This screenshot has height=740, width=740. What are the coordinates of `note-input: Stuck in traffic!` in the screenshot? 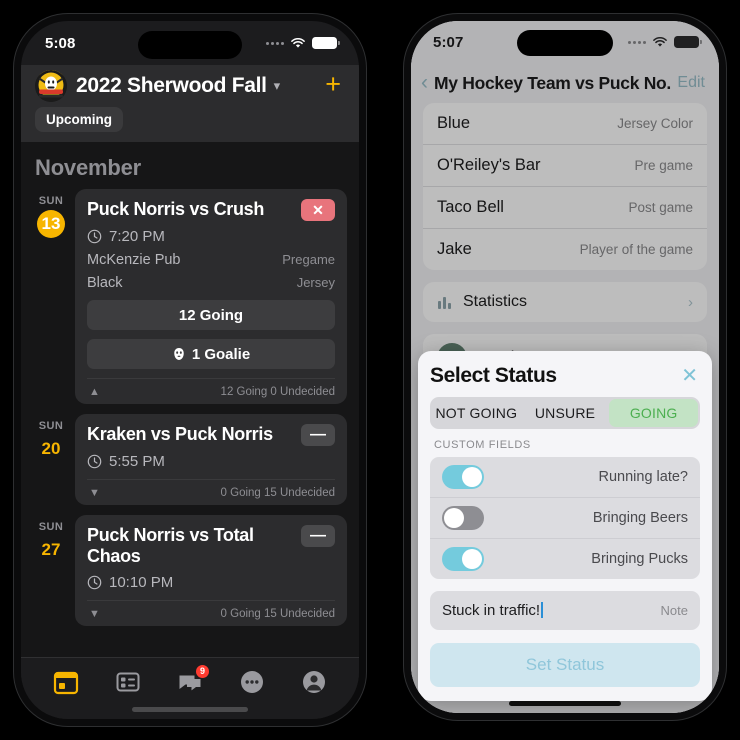 It's located at (493, 610).